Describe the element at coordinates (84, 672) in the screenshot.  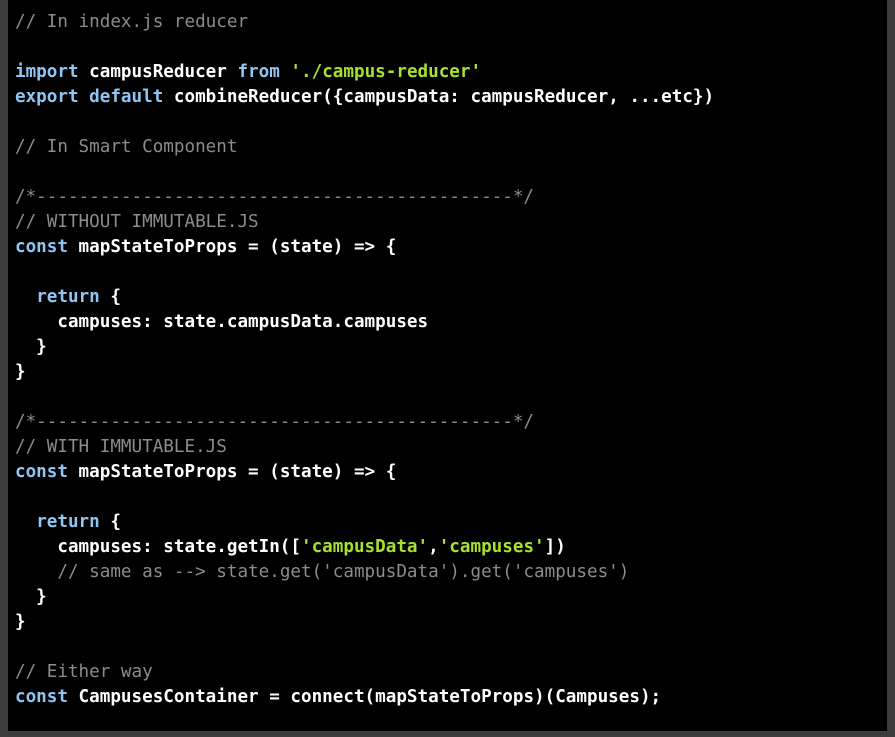
I see `code-comment: // Either way` at that location.